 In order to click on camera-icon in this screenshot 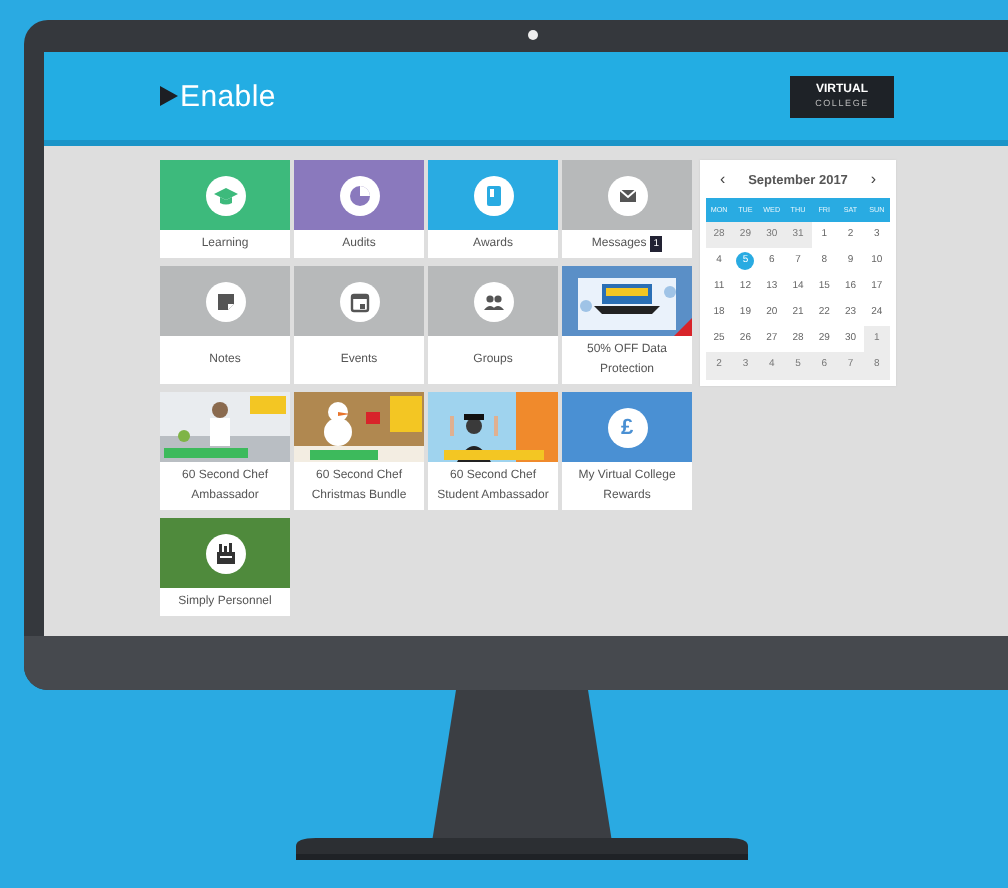, I will do `click(533, 35)`.